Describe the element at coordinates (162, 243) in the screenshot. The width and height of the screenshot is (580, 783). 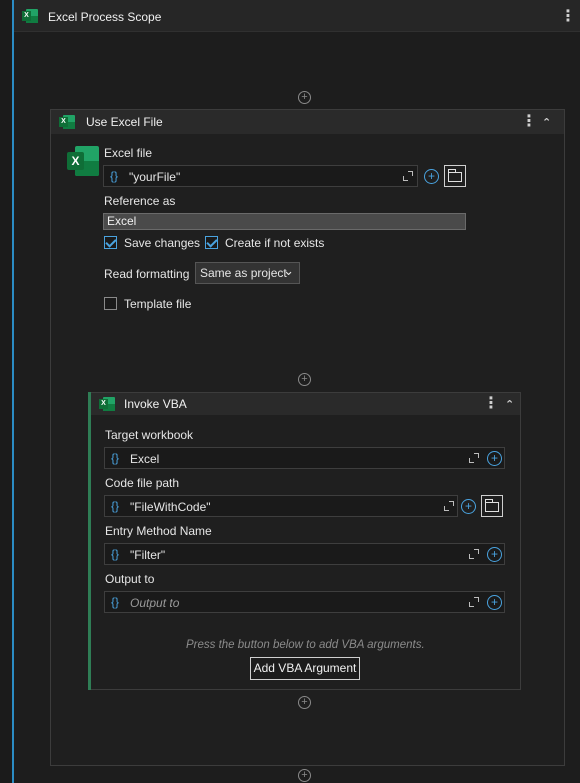
I see `save-changes-label: Save changes` at that location.